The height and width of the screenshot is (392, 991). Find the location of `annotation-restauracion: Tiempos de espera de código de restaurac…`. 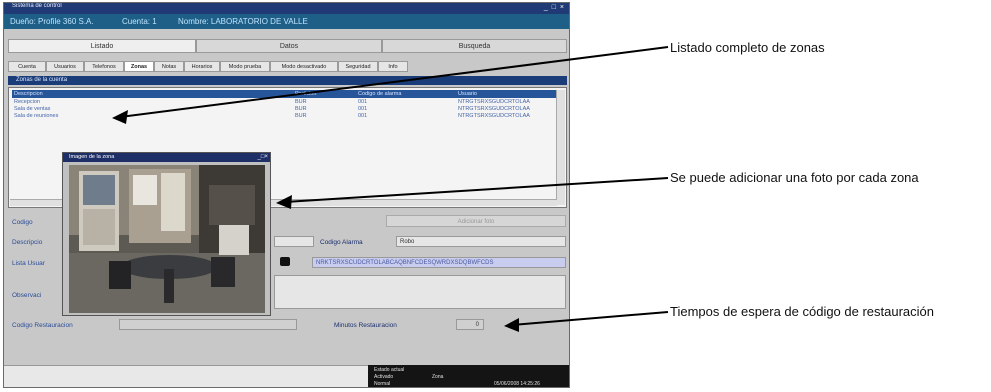

annotation-restauracion: Tiempos de espera de código de restaurac… is located at coordinates (802, 311).